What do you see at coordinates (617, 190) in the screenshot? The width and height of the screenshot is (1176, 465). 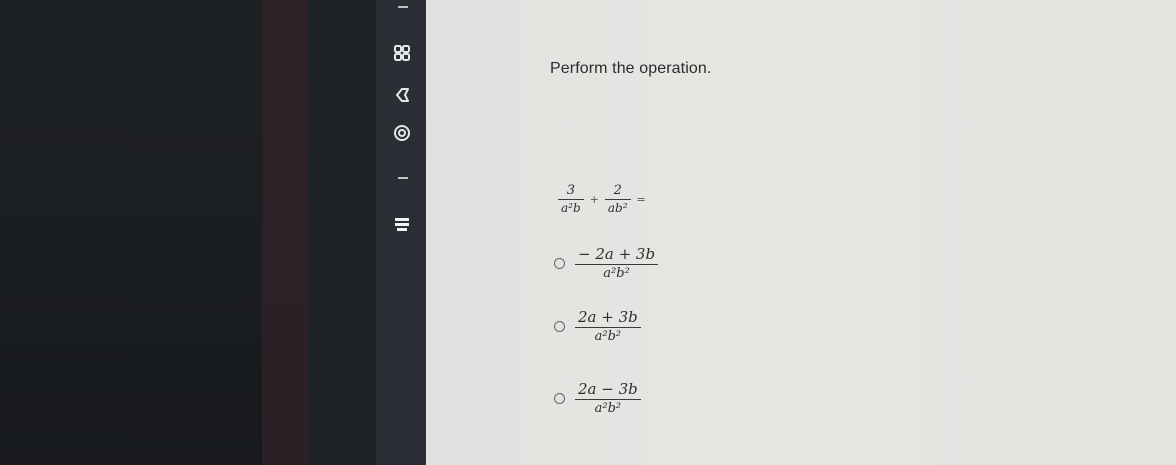 I see `fraction-numerator: 2` at bounding box center [617, 190].